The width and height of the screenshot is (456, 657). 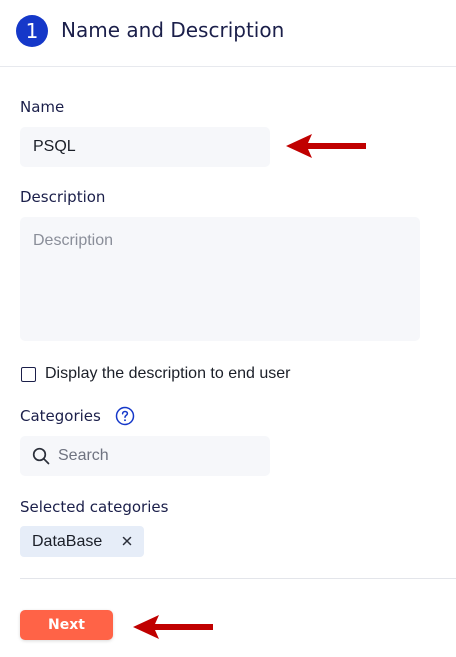 I want to click on search-icon, so click(x=41, y=456).